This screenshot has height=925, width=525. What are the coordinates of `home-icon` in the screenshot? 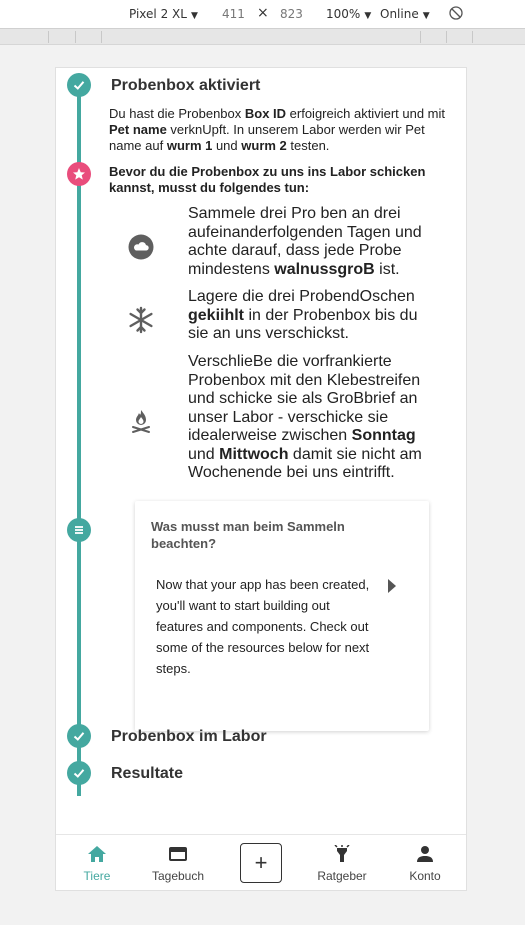 It's located at (97, 854).